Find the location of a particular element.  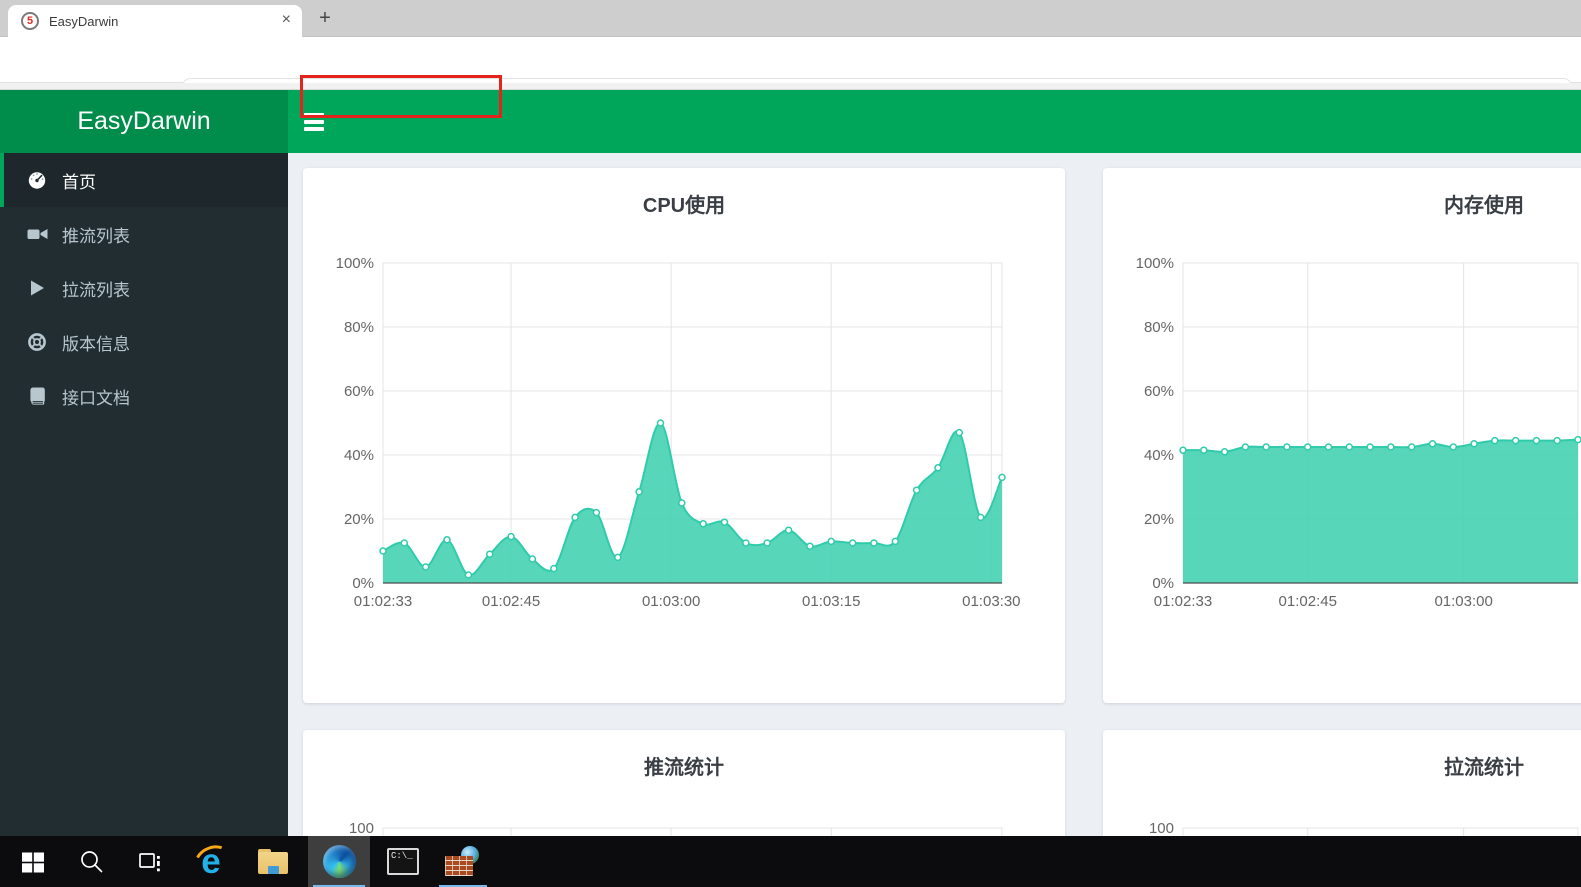

svg-text: 01:03:30 is located at coordinates (991, 601).